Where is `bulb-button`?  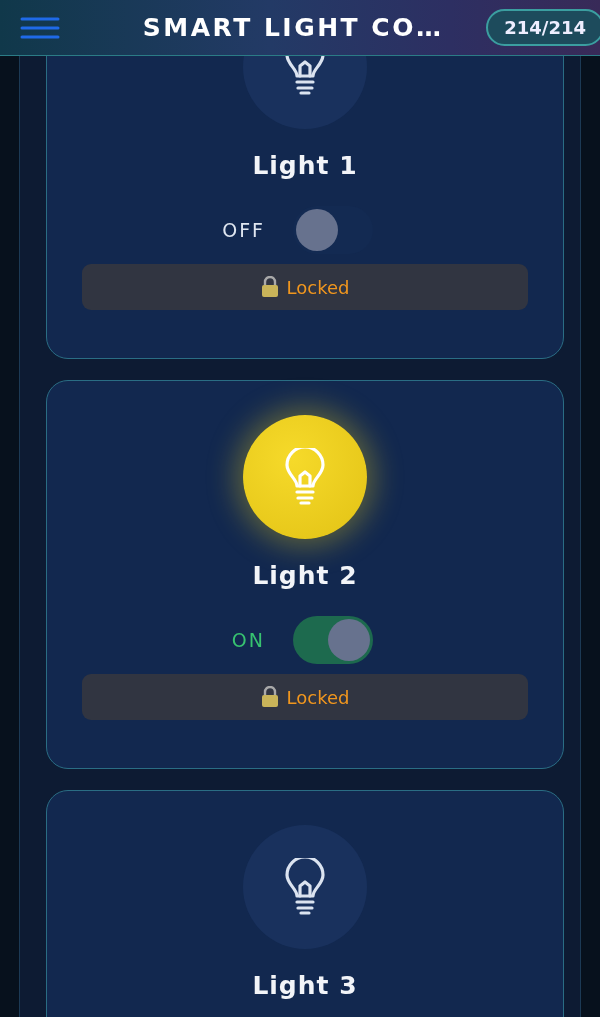 bulb-button is located at coordinates (305, 477).